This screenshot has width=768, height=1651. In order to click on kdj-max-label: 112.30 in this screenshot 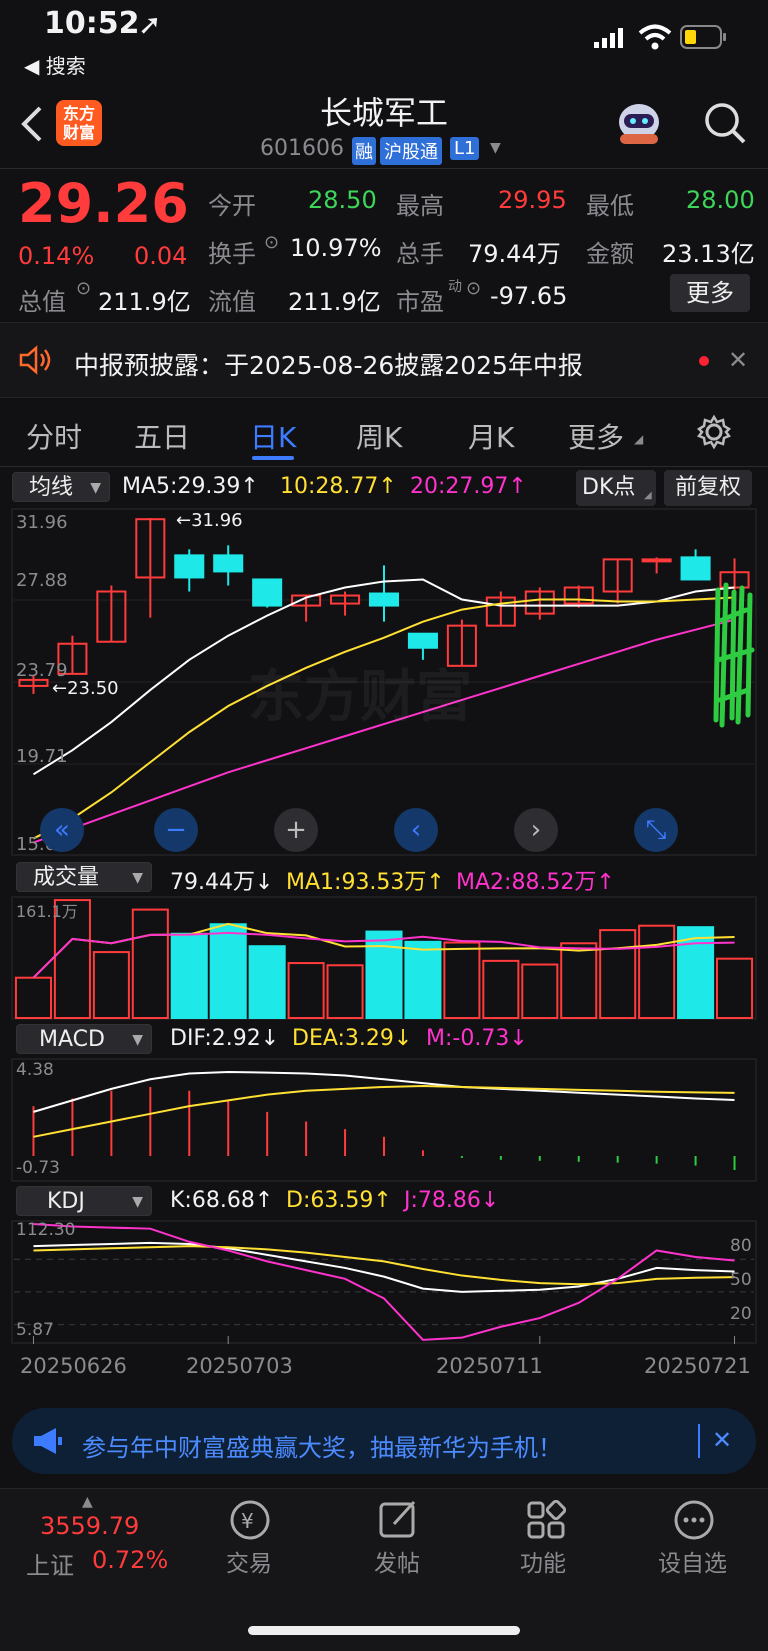, I will do `click(46, 1230)`.